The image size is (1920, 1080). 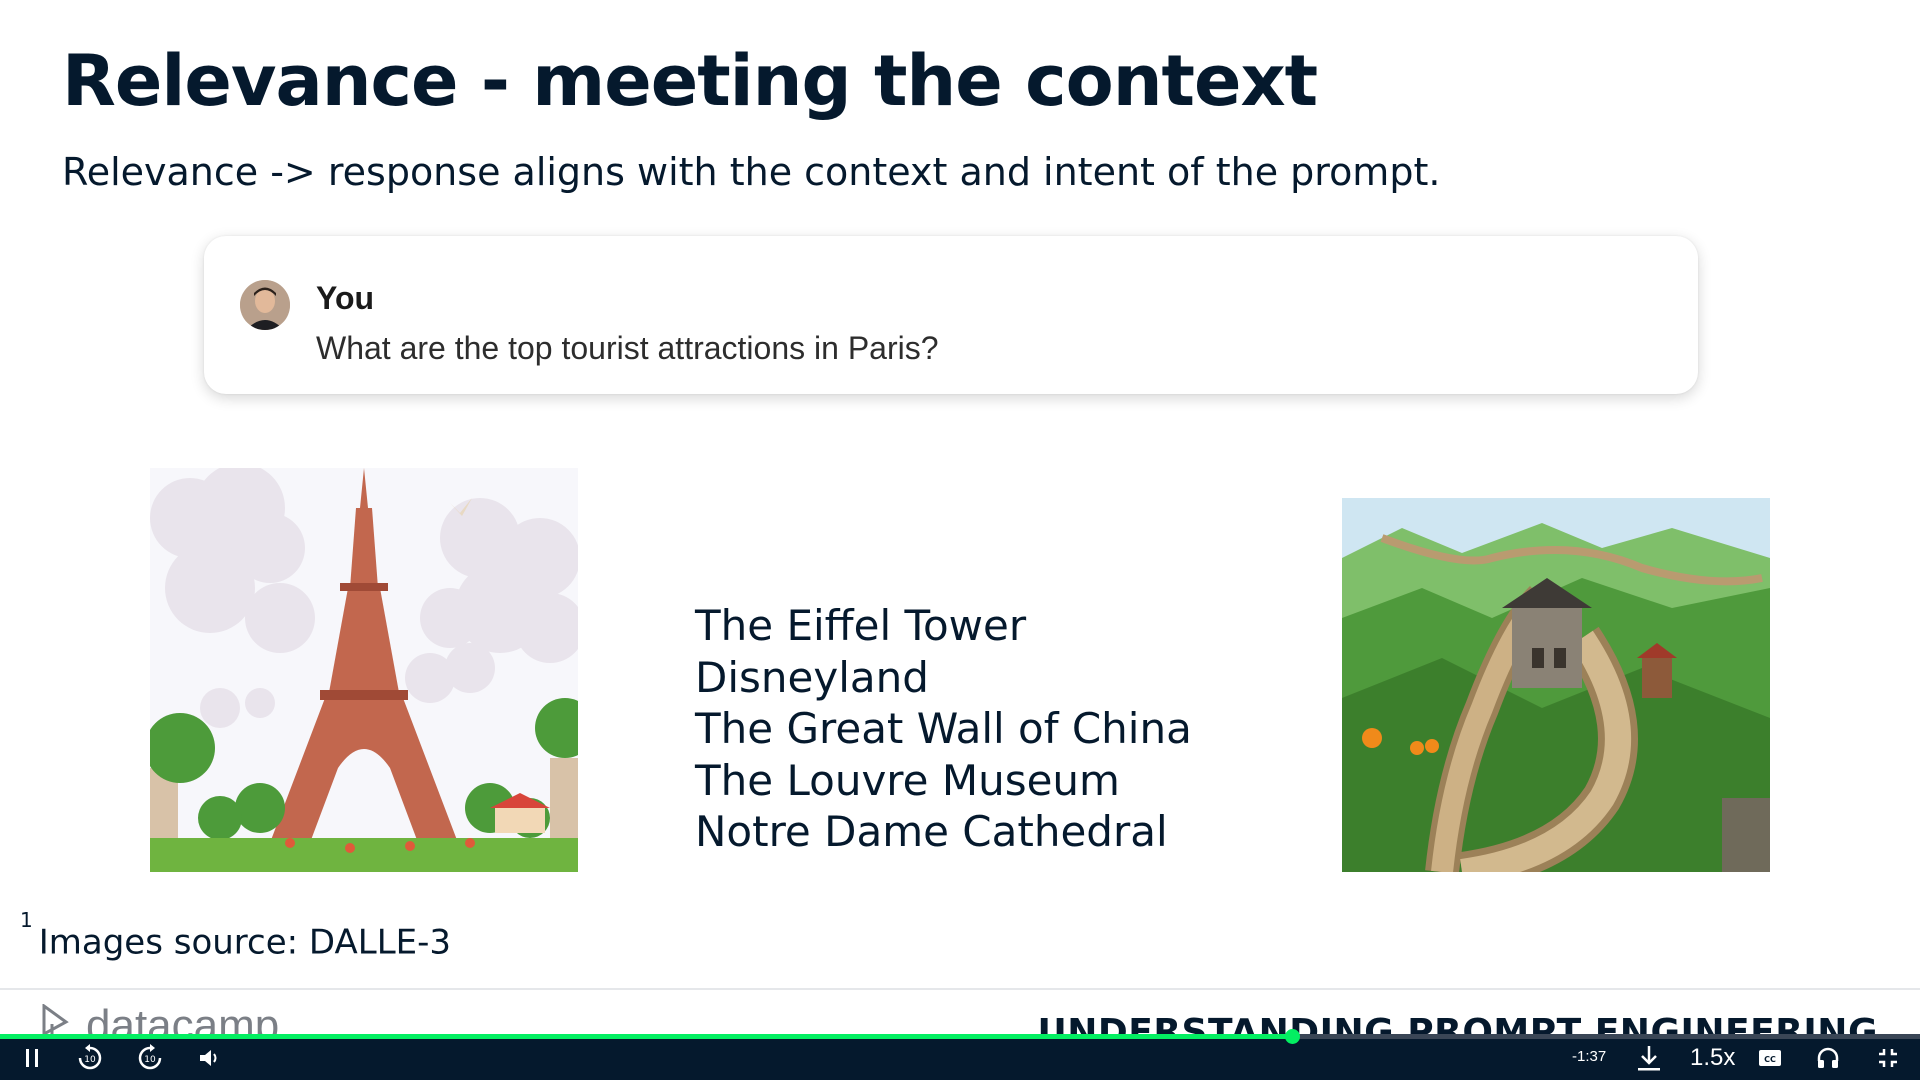 What do you see at coordinates (183, 1019) in the screenshot?
I see `brand-name: datacamp` at bounding box center [183, 1019].